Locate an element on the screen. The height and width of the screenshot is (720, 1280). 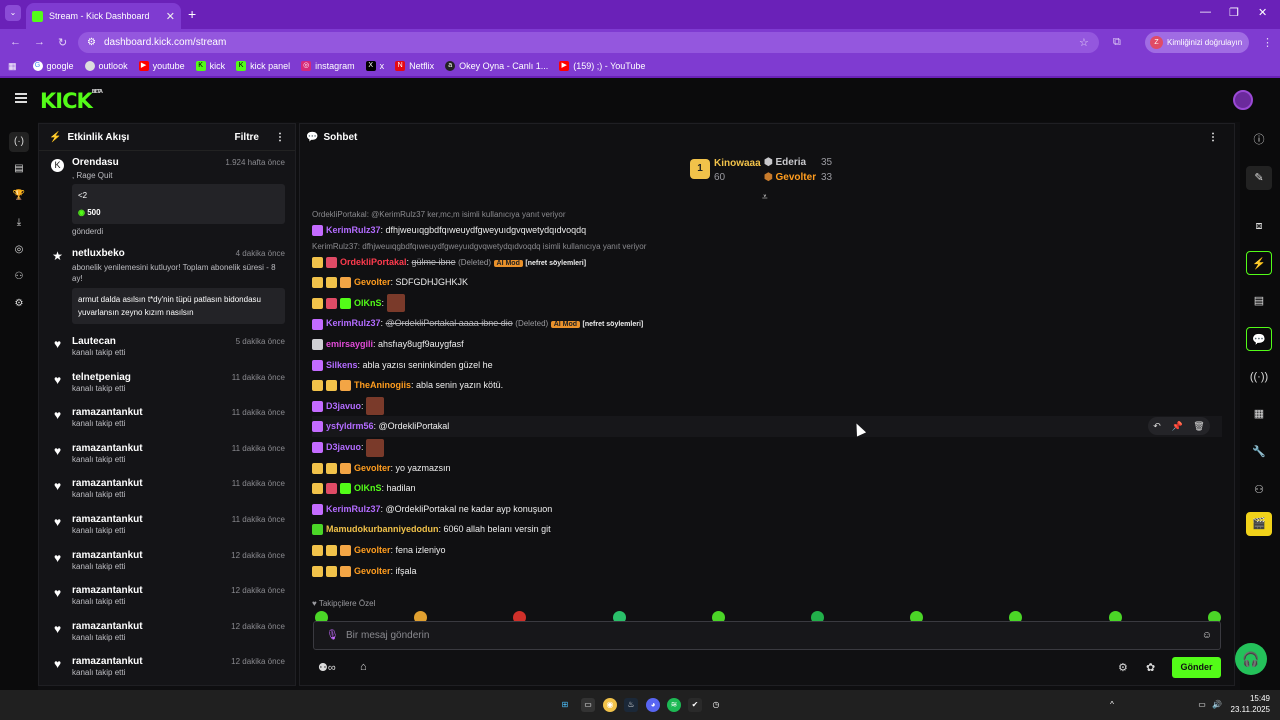
browser-tab: Stream - Kick Dashboard ✕ is located at coordinates (103, 16).